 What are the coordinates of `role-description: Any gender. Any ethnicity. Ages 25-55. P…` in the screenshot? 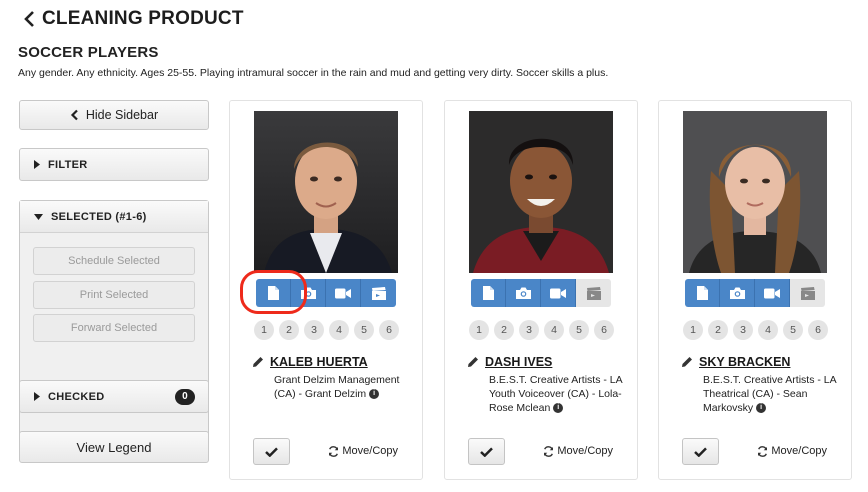 It's located at (313, 73).